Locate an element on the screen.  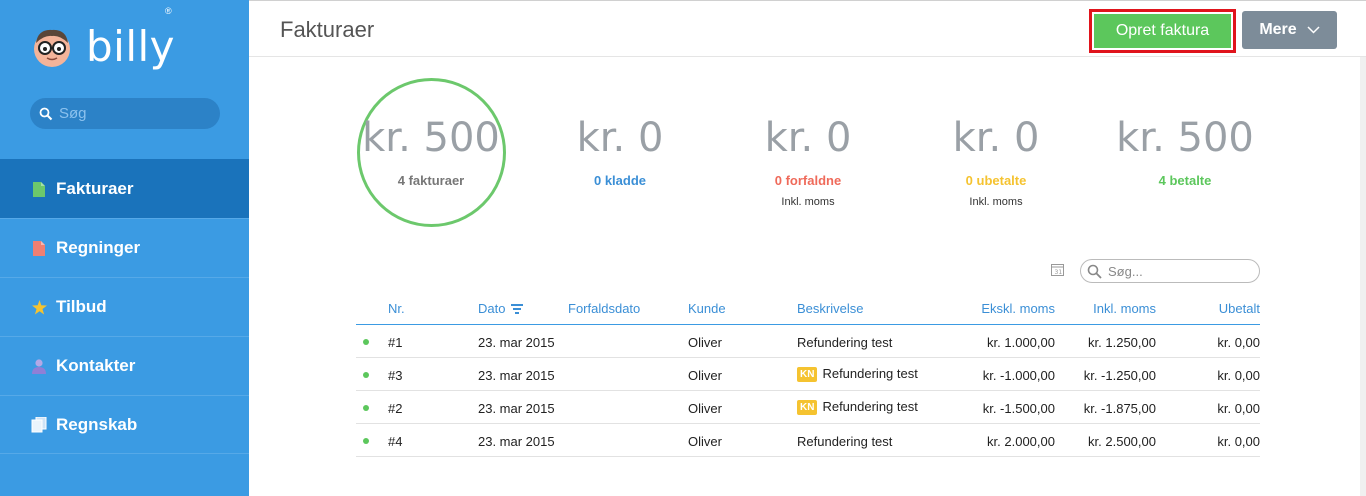
stat-overdue: kr. 0 0 forfaldne Inkl. moms is located at coordinates (808, 161).